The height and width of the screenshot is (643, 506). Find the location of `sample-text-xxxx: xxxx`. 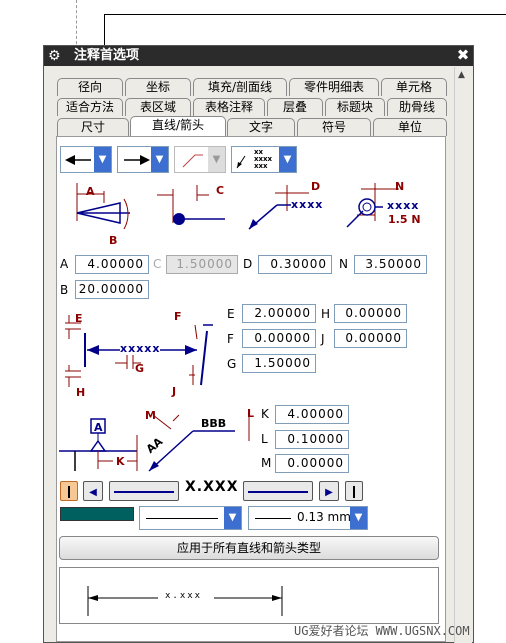

sample-text-xxxx: xxxx is located at coordinates (307, 204).